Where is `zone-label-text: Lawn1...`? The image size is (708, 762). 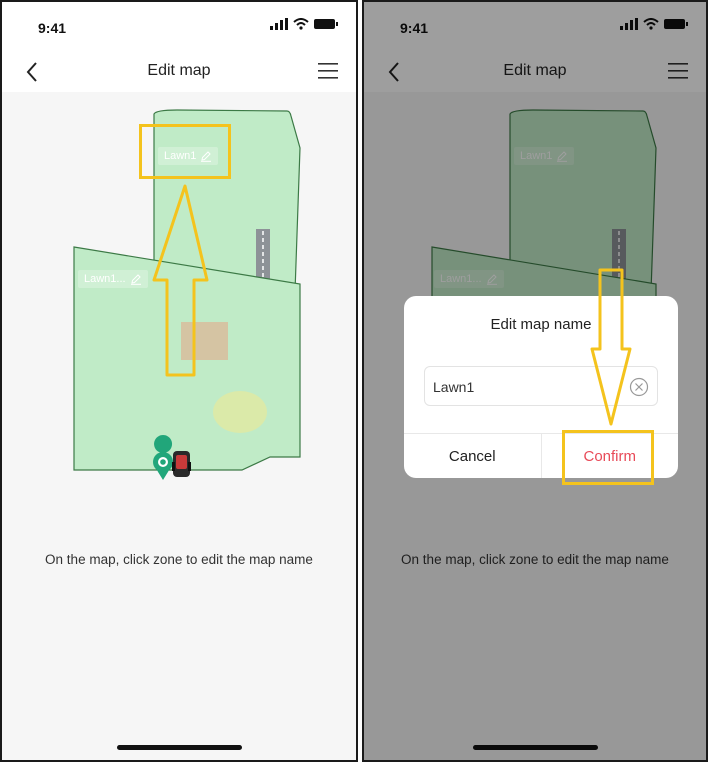 zone-label-text: Lawn1... is located at coordinates (105, 279).